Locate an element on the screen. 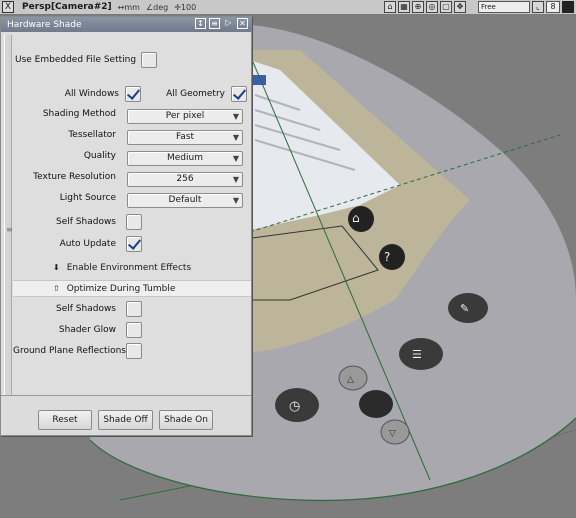 The image size is (576, 518). self-shadows-2-row: Self Shadows is located at coordinates (78, 309).